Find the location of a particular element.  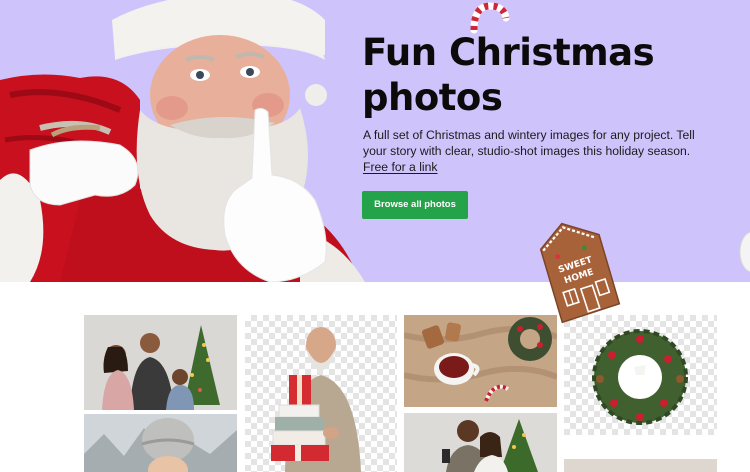

gallery-tile-winter-woman is located at coordinates (160, 443).